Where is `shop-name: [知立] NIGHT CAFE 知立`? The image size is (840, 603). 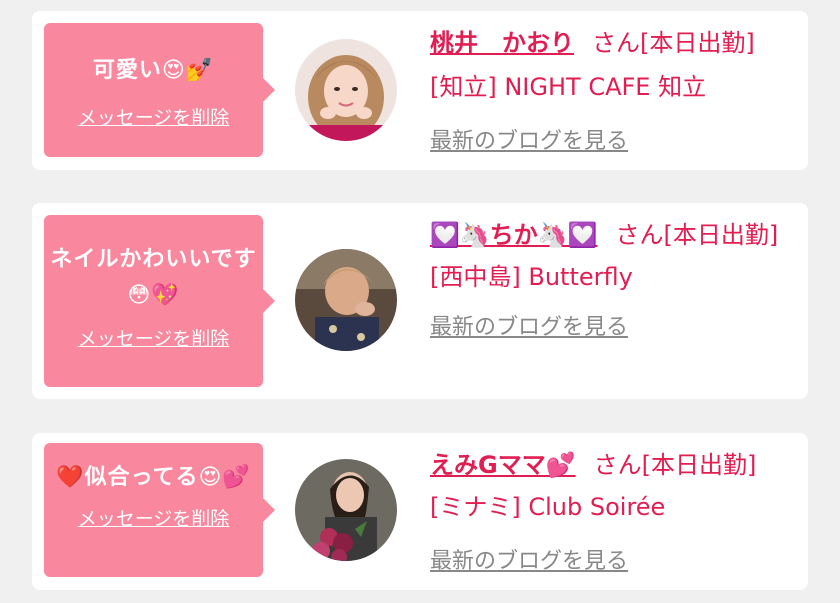
shop-name: [知立] NIGHT CAFE 知立 is located at coordinates (568, 87).